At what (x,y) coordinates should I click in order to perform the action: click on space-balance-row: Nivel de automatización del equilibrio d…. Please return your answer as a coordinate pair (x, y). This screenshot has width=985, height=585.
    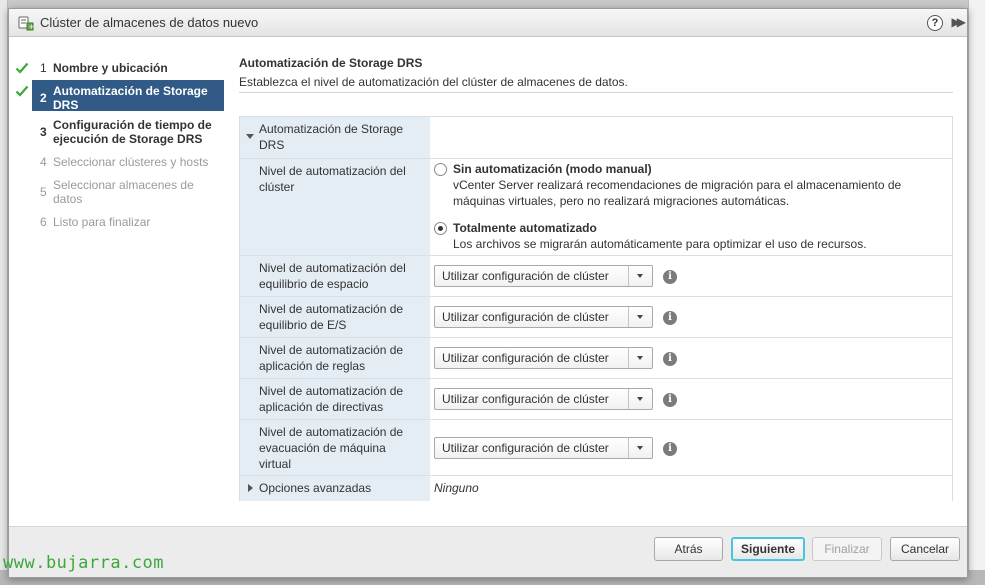
    Looking at the image, I should click on (596, 276).